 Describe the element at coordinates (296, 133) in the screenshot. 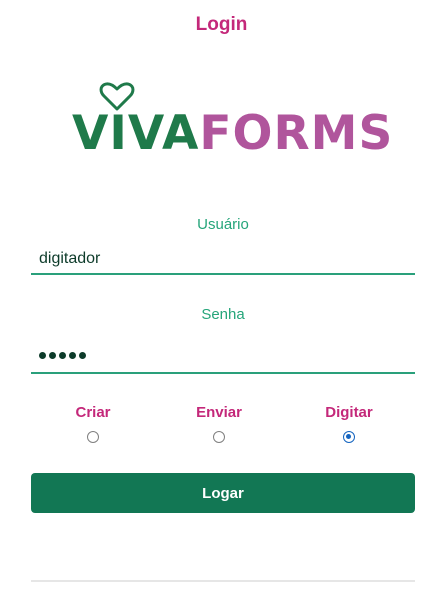

I see `logo-text-forms: FORMS` at that location.